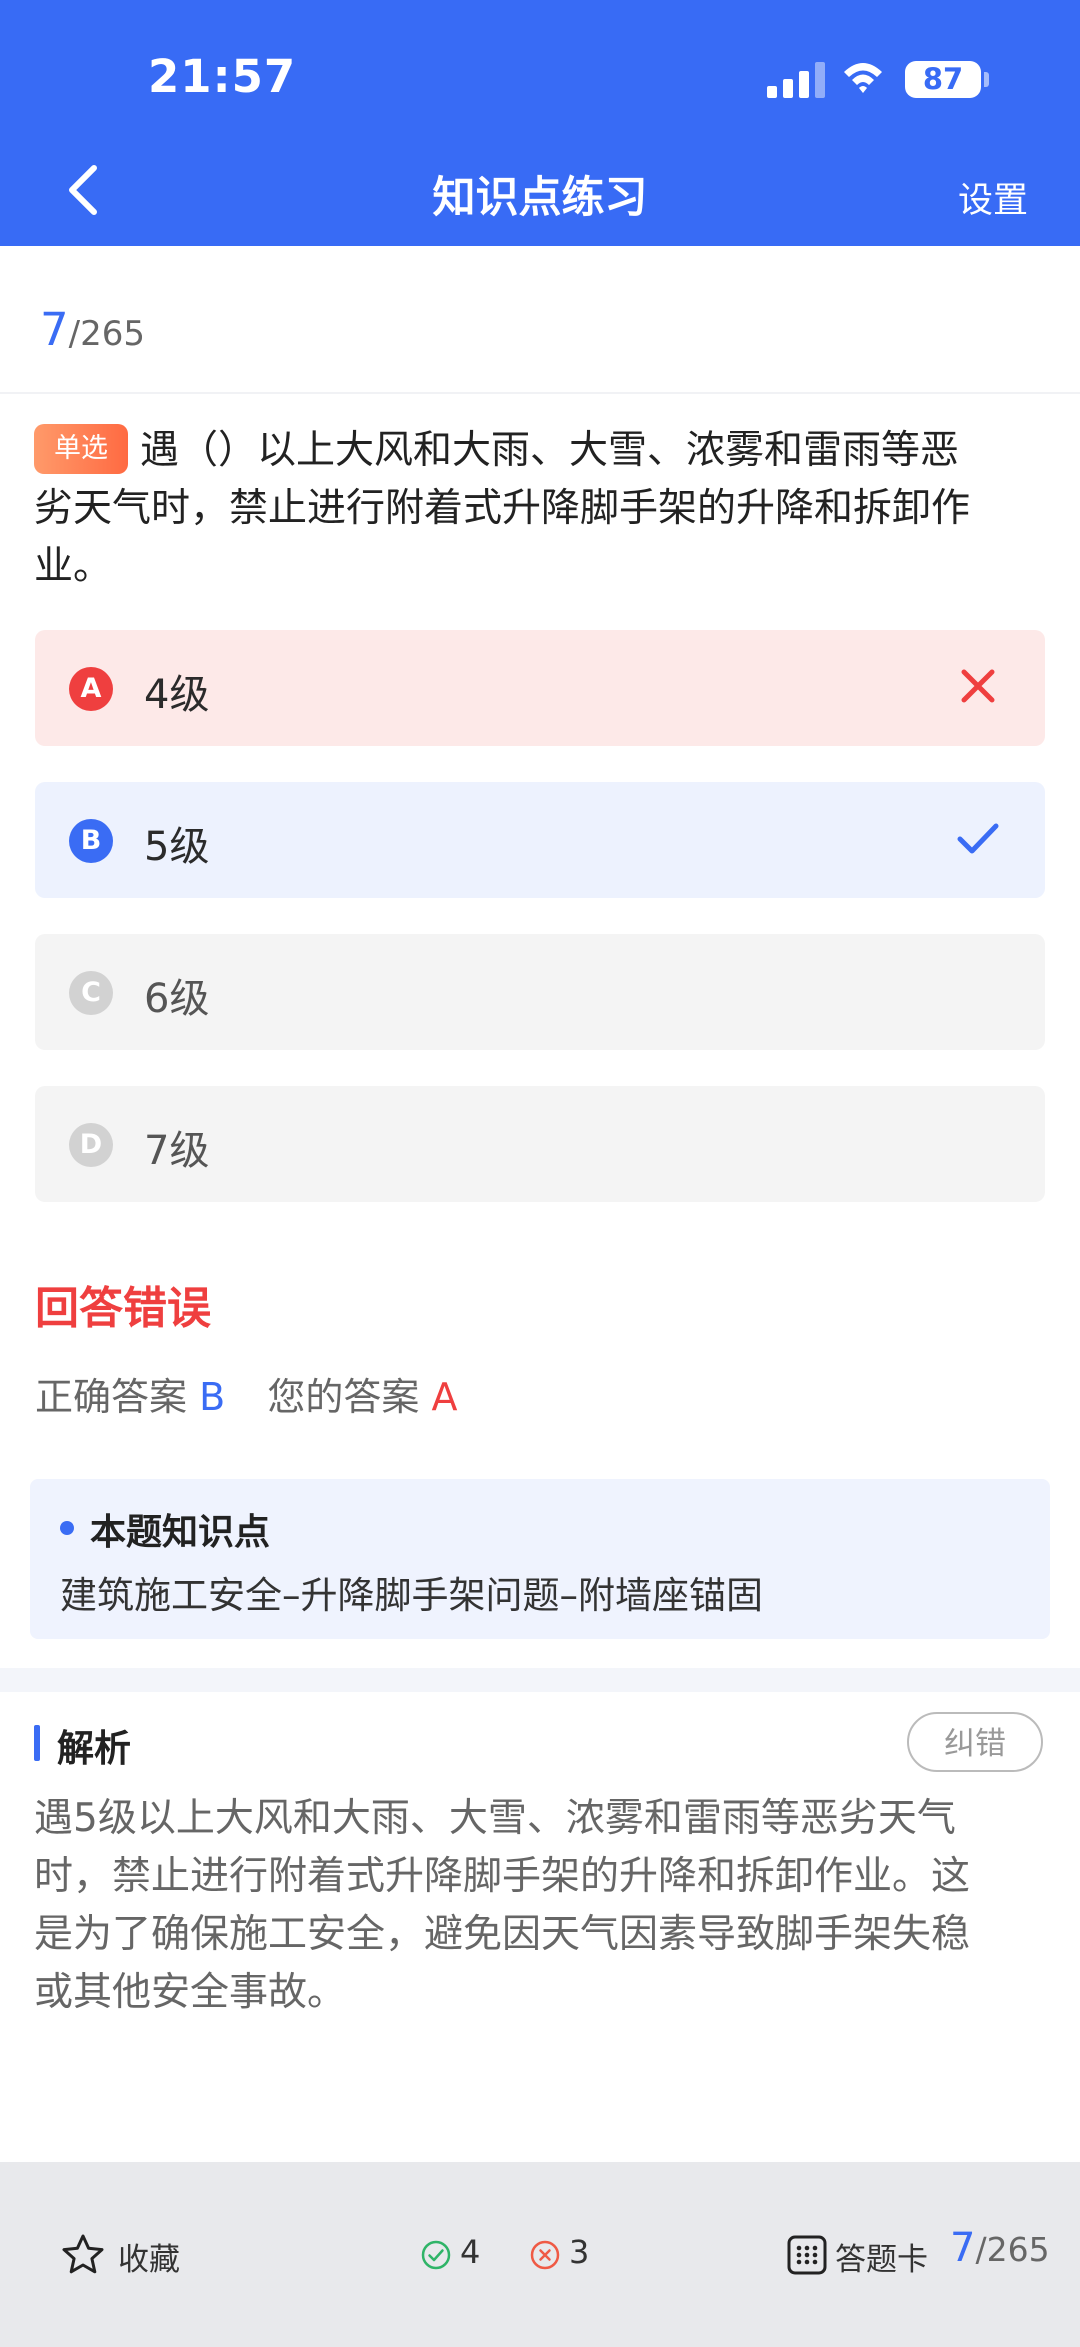 The width and height of the screenshot is (1080, 2347). Describe the element at coordinates (579, 2252) in the screenshot. I see `wrong-count: 3` at that location.